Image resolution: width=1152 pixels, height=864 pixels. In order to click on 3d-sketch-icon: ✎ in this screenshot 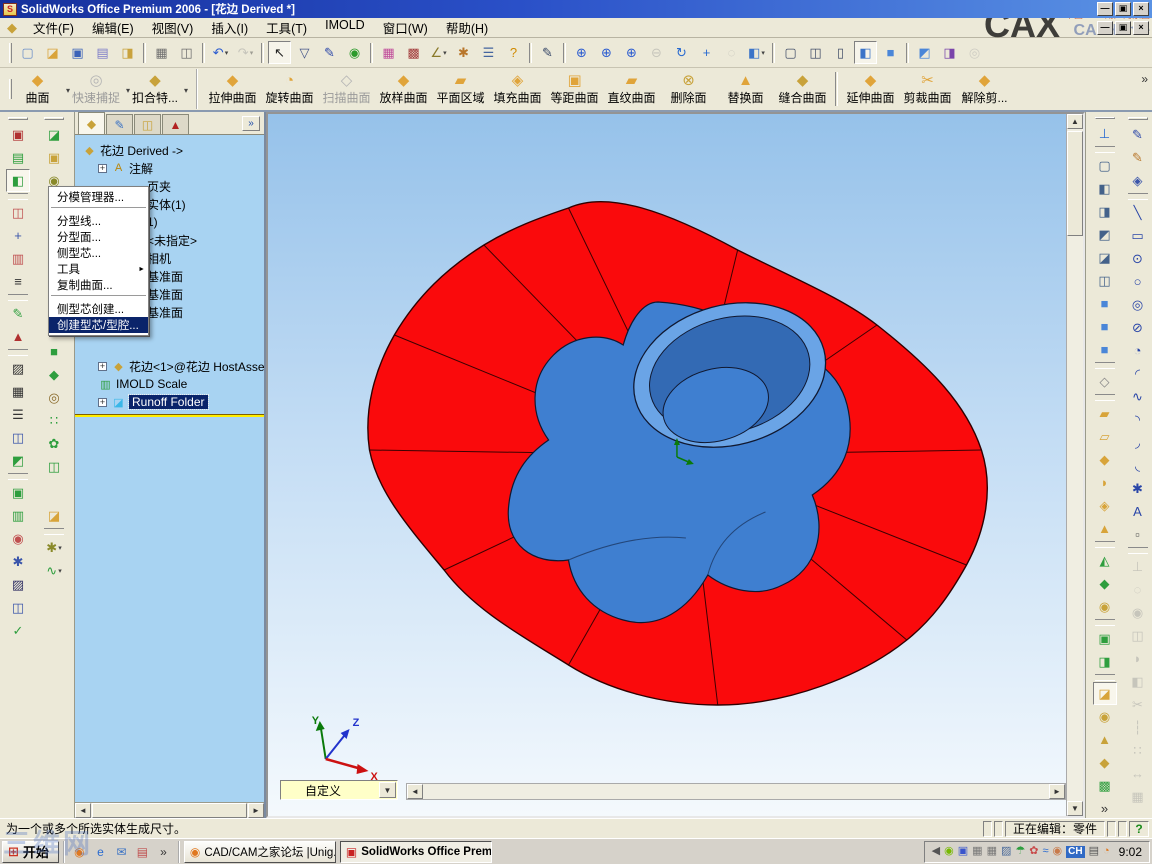, I will do `click(1138, 157)`.